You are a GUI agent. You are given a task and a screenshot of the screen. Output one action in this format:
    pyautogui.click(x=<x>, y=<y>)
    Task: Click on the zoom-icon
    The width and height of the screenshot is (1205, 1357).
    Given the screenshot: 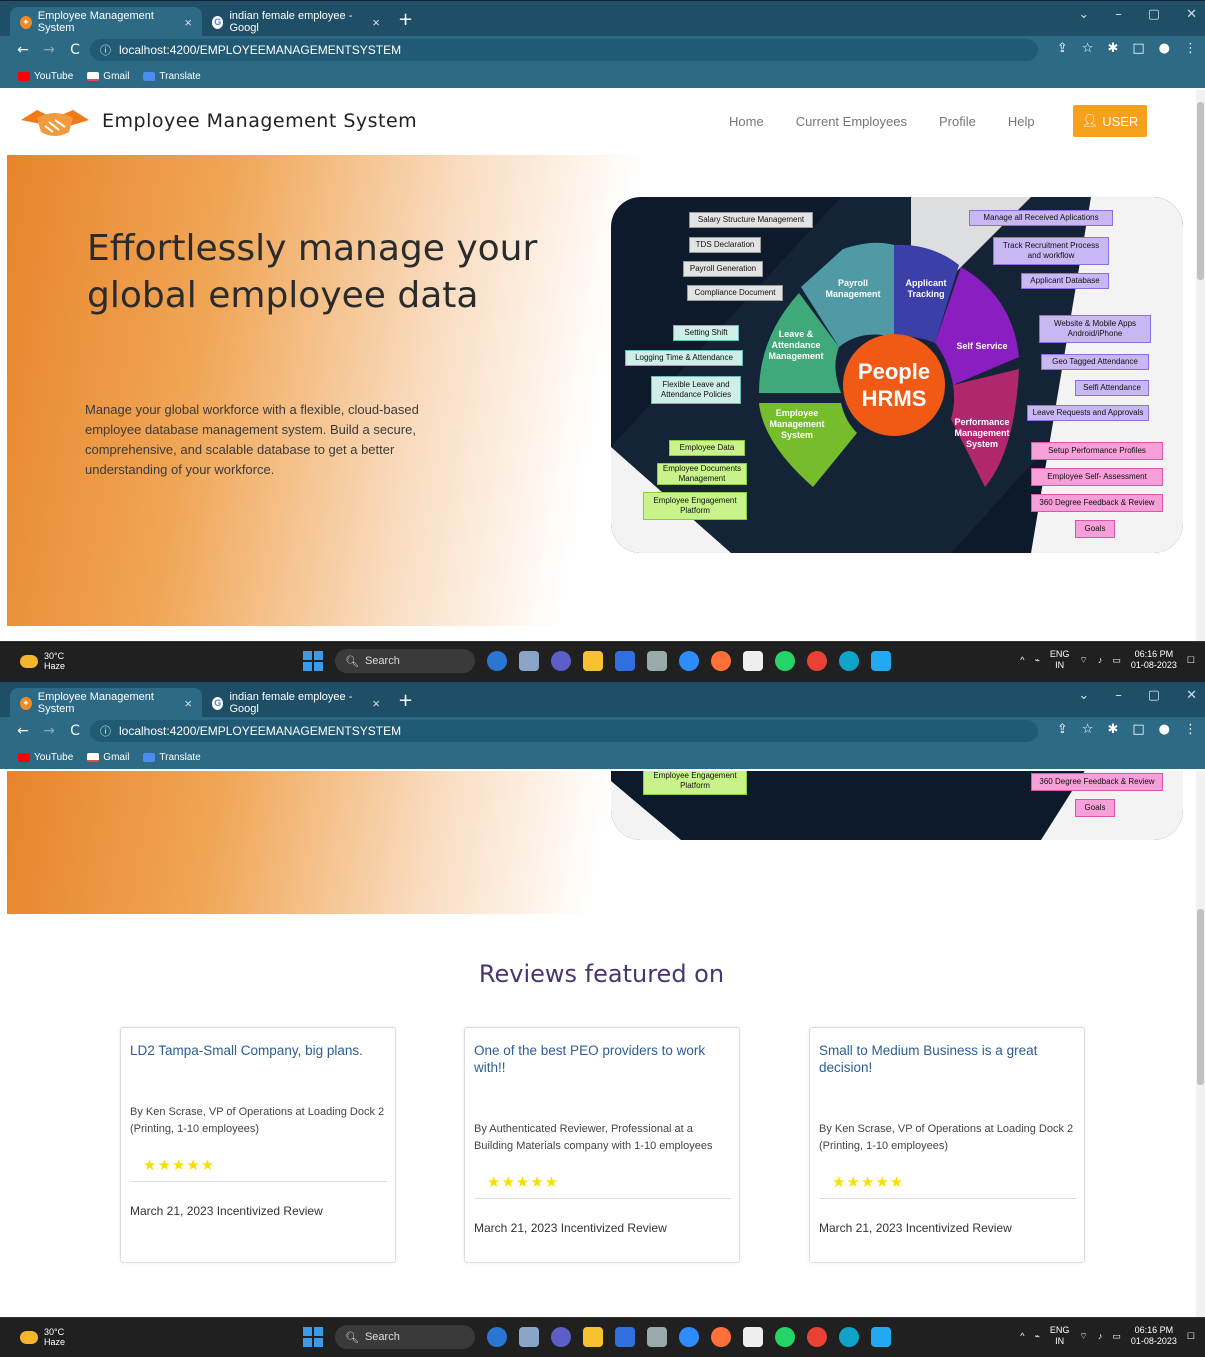 What is the action you would take?
    pyautogui.click(x=689, y=661)
    